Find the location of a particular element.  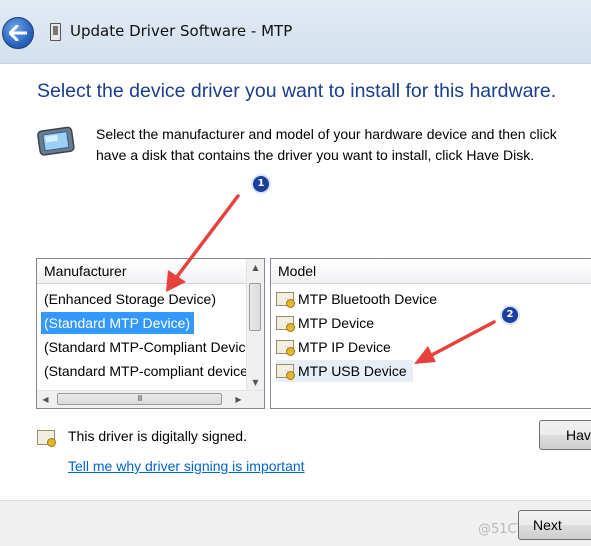

model-item-label: MTP IP Device is located at coordinates (344, 347).